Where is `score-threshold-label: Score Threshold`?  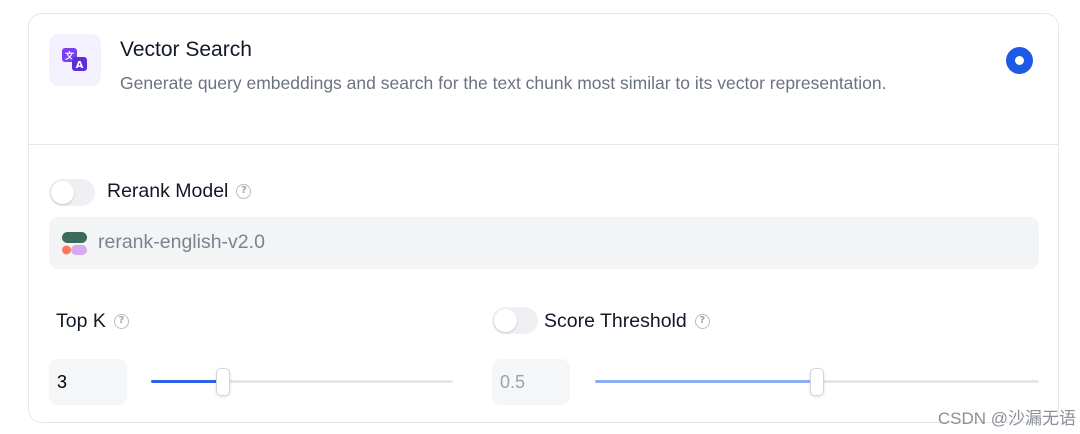 score-threshold-label: Score Threshold is located at coordinates (615, 321).